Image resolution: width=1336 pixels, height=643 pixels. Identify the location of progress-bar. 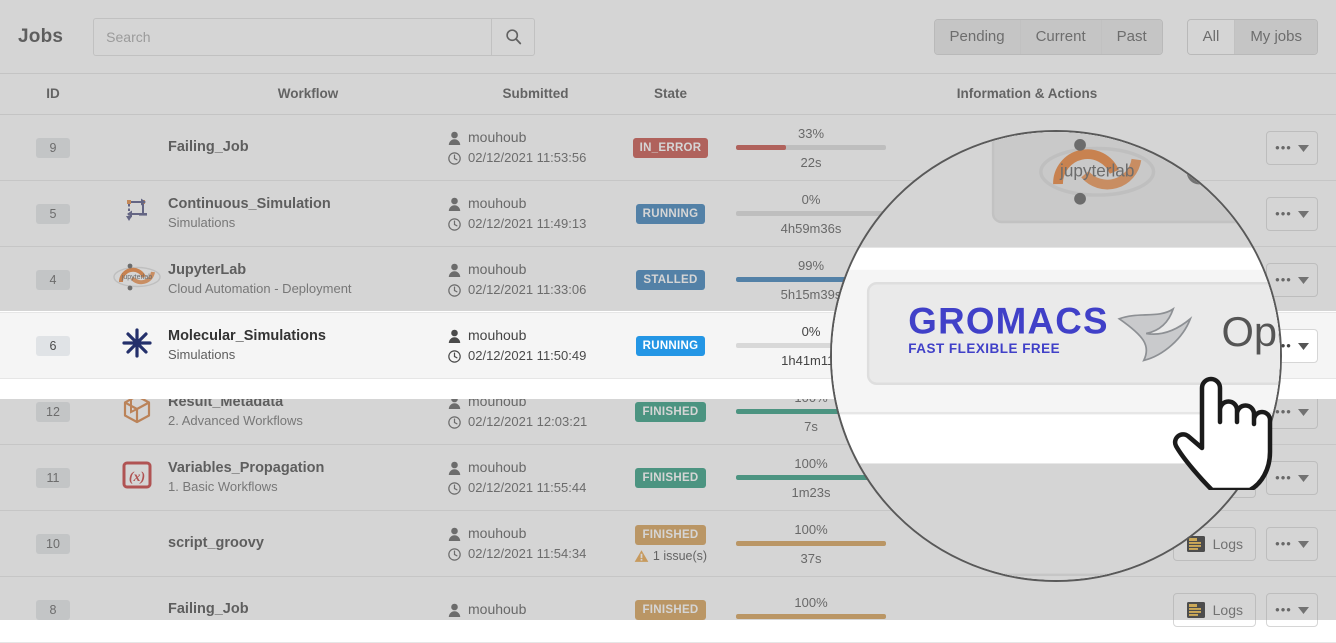
(811, 616).